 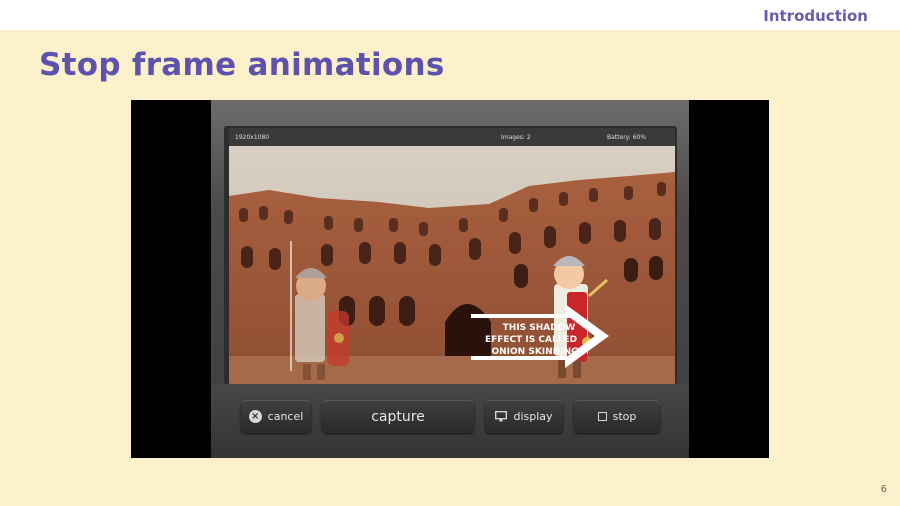 What do you see at coordinates (501, 416) in the screenshot?
I see `monitor-icon` at bounding box center [501, 416].